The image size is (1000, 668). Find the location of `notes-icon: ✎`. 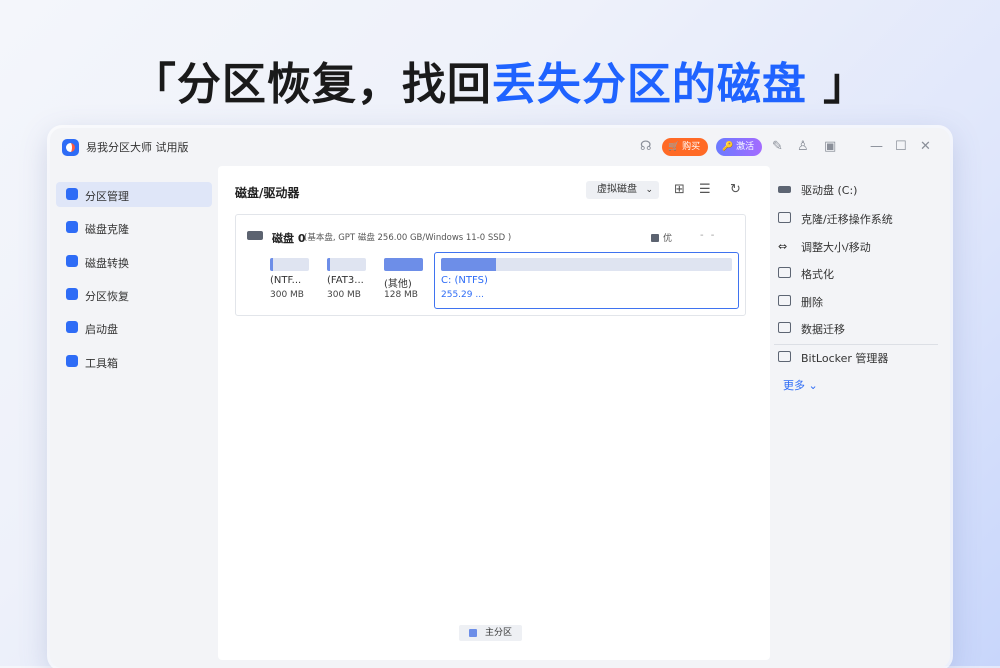

notes-icon: ✎ is located at coordinates (777, 147).